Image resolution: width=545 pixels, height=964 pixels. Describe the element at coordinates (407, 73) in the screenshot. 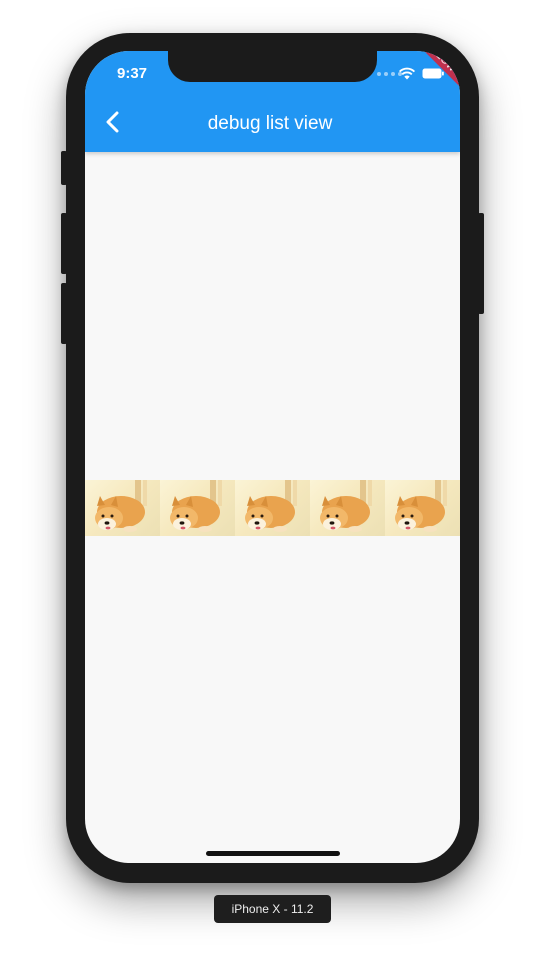

I see `wifi-icon` at that location.